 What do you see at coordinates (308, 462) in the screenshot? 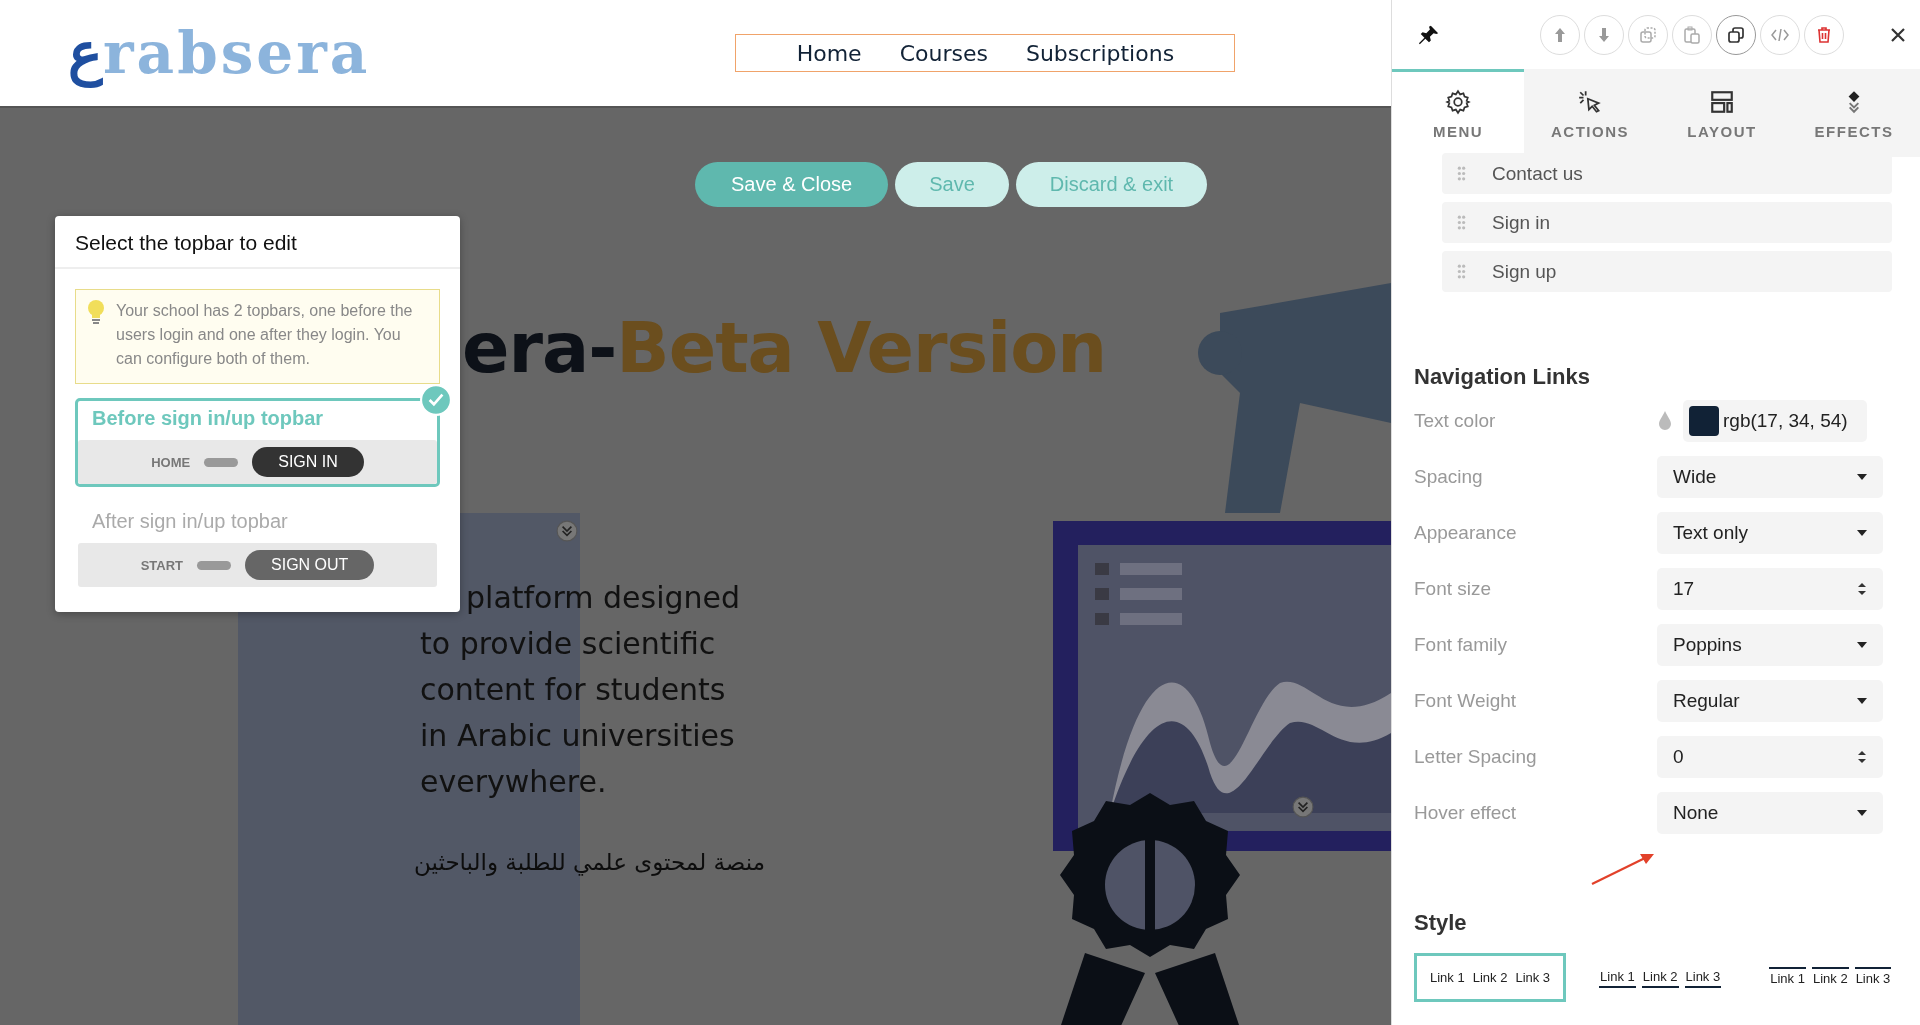
I see `preview-button: SIGN IN` at bounding box center [308, 462].